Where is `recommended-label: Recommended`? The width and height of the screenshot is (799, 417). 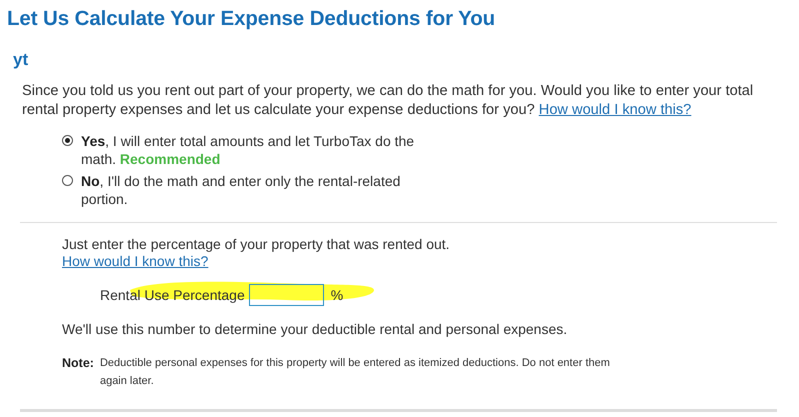 recommended-label: Recommended is located at coordinates (170, 159).